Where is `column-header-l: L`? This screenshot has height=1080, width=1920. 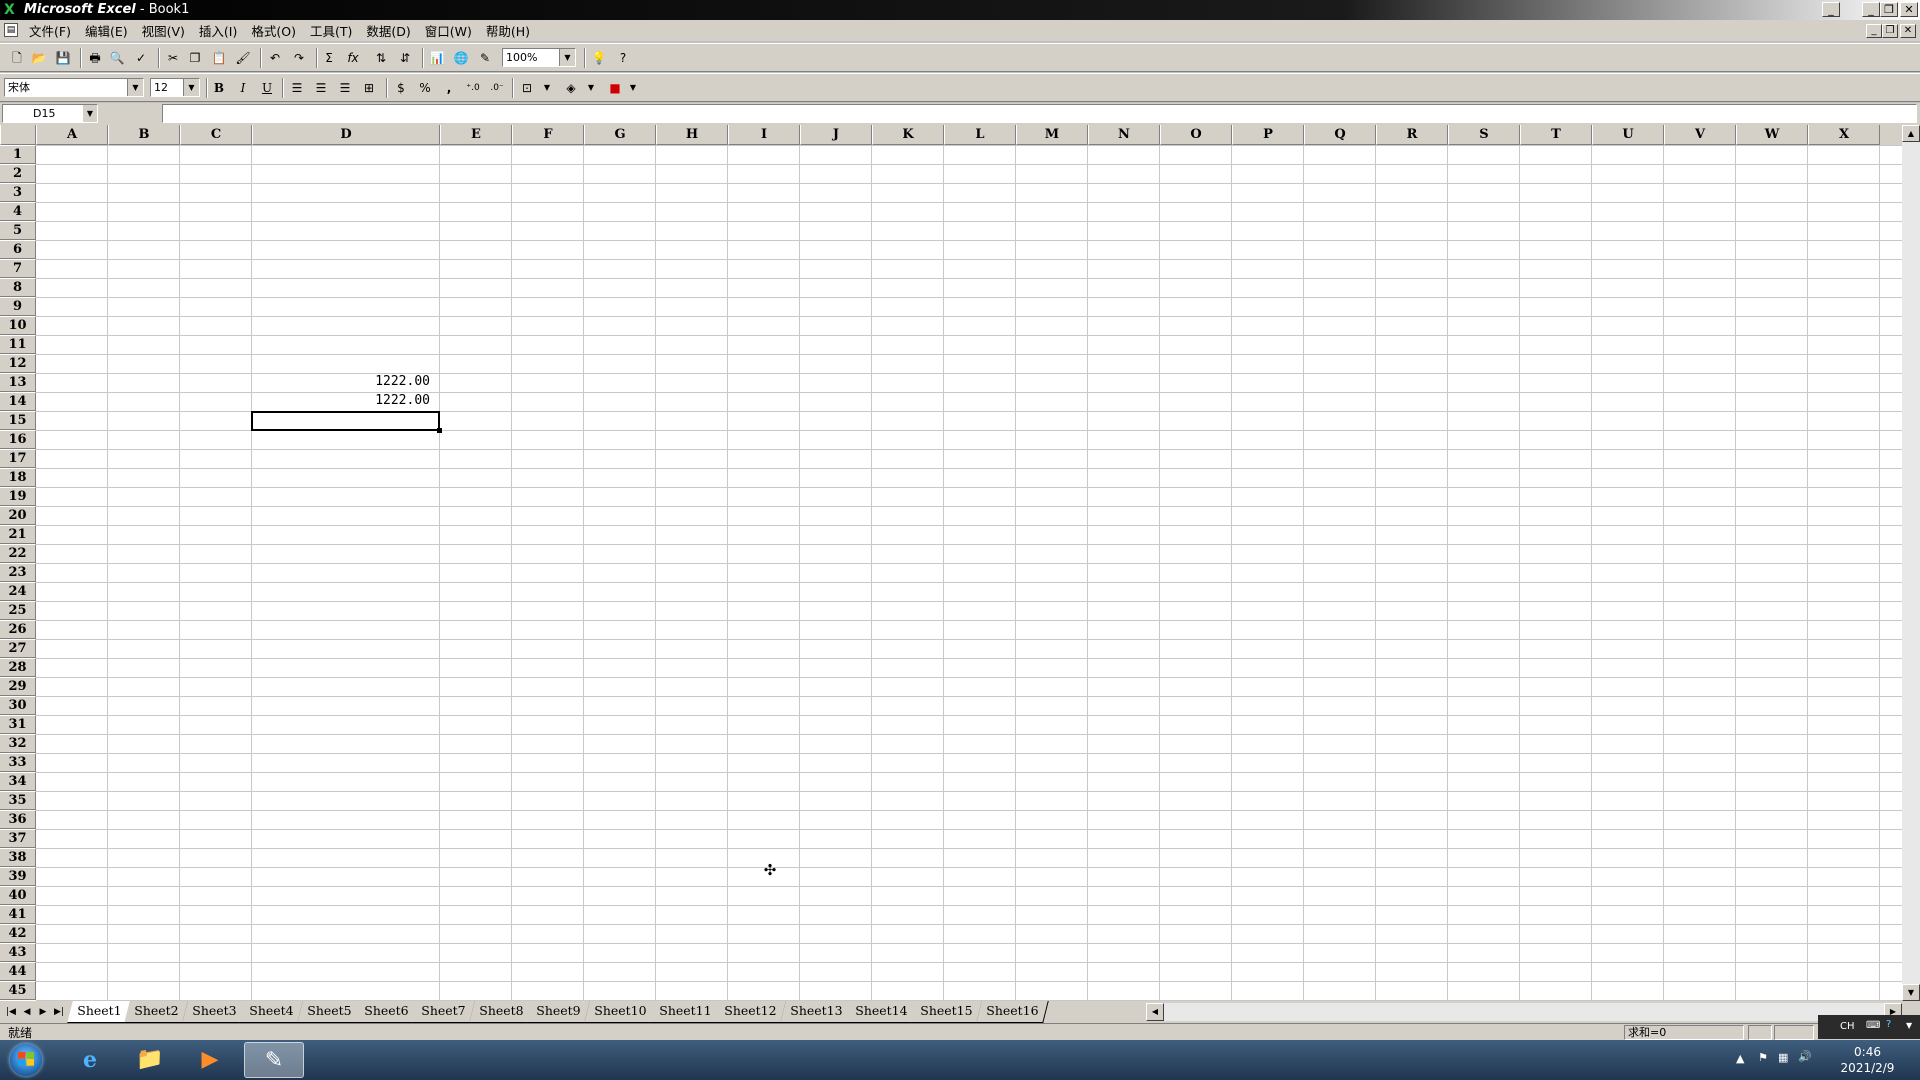 column-header-l: L is located at coordinates (980, 135).